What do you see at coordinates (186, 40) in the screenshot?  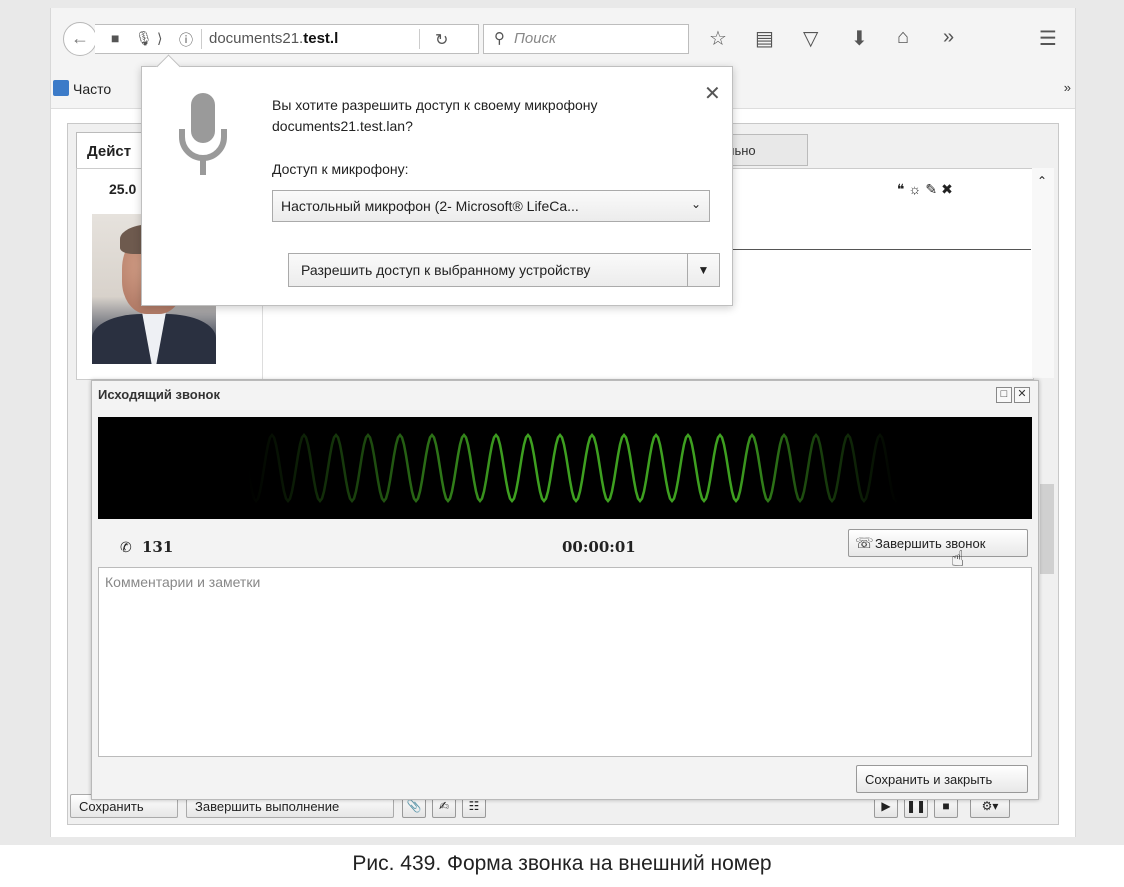 I see `info-icon: ⓘ` at bounding box center [186, 40].